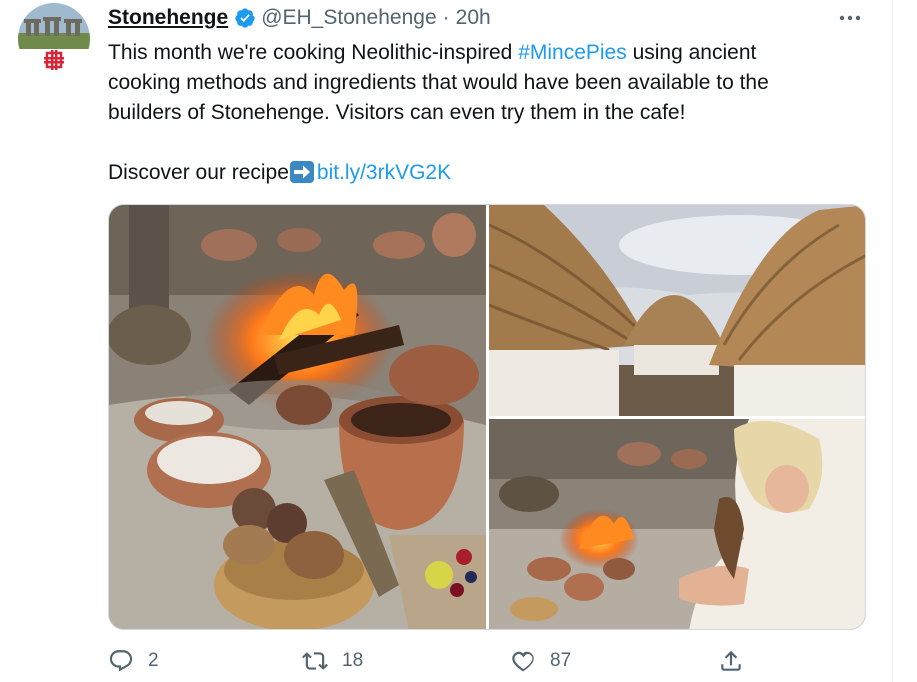 The image size is (917, 682). What do you see at coordinates (468, 173) in the screenshot?
I see `tweet-discover-line: Discover our recipe bit.ly/3rkVG2K` at bounding box center [468, 173].